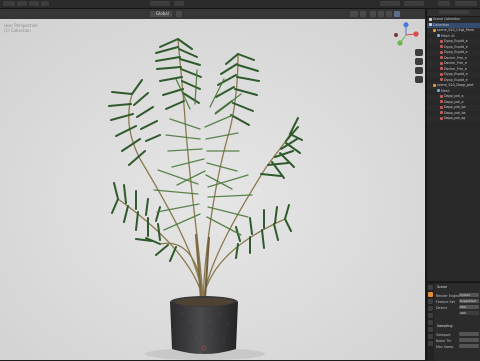 Image resolution: width=480 pixels, height=361 pixels. I want to click on collection-icon, so click(430, 24).